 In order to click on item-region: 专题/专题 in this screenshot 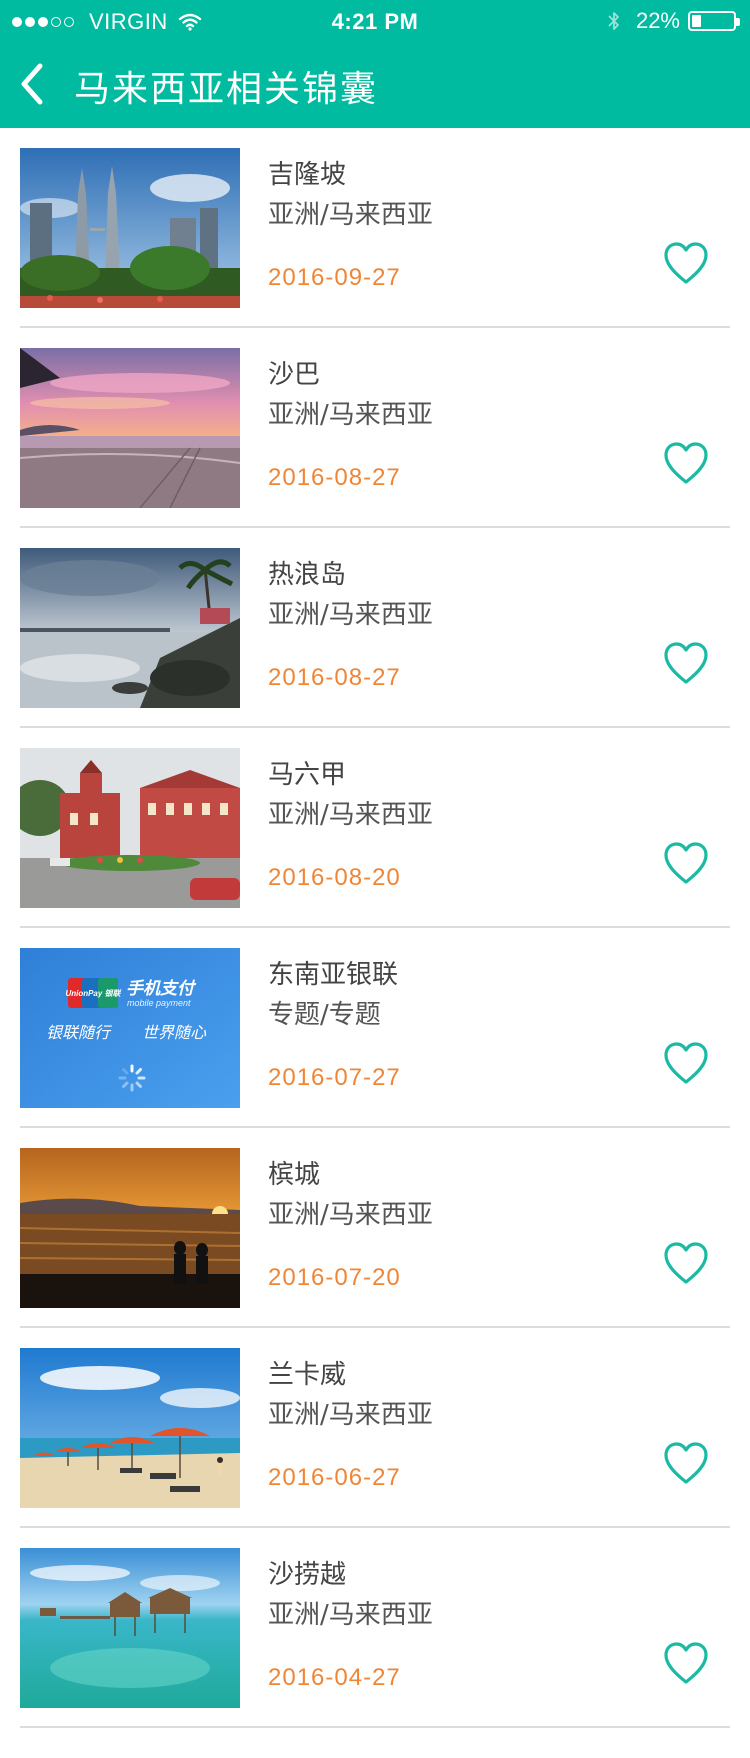, I will do `click(324, 1015)`.